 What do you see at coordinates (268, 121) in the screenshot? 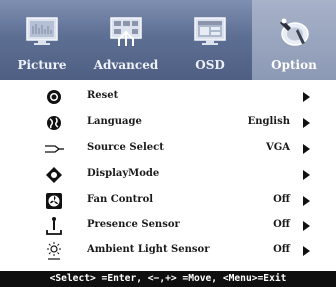
I see `language-value: English` at bounding box center [268, 121].